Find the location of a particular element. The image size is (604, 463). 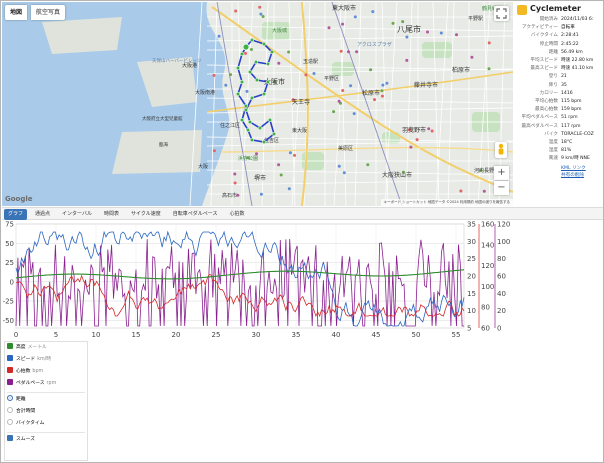

x-axis-option: 合計時間 is located at coordinates (21, 411).